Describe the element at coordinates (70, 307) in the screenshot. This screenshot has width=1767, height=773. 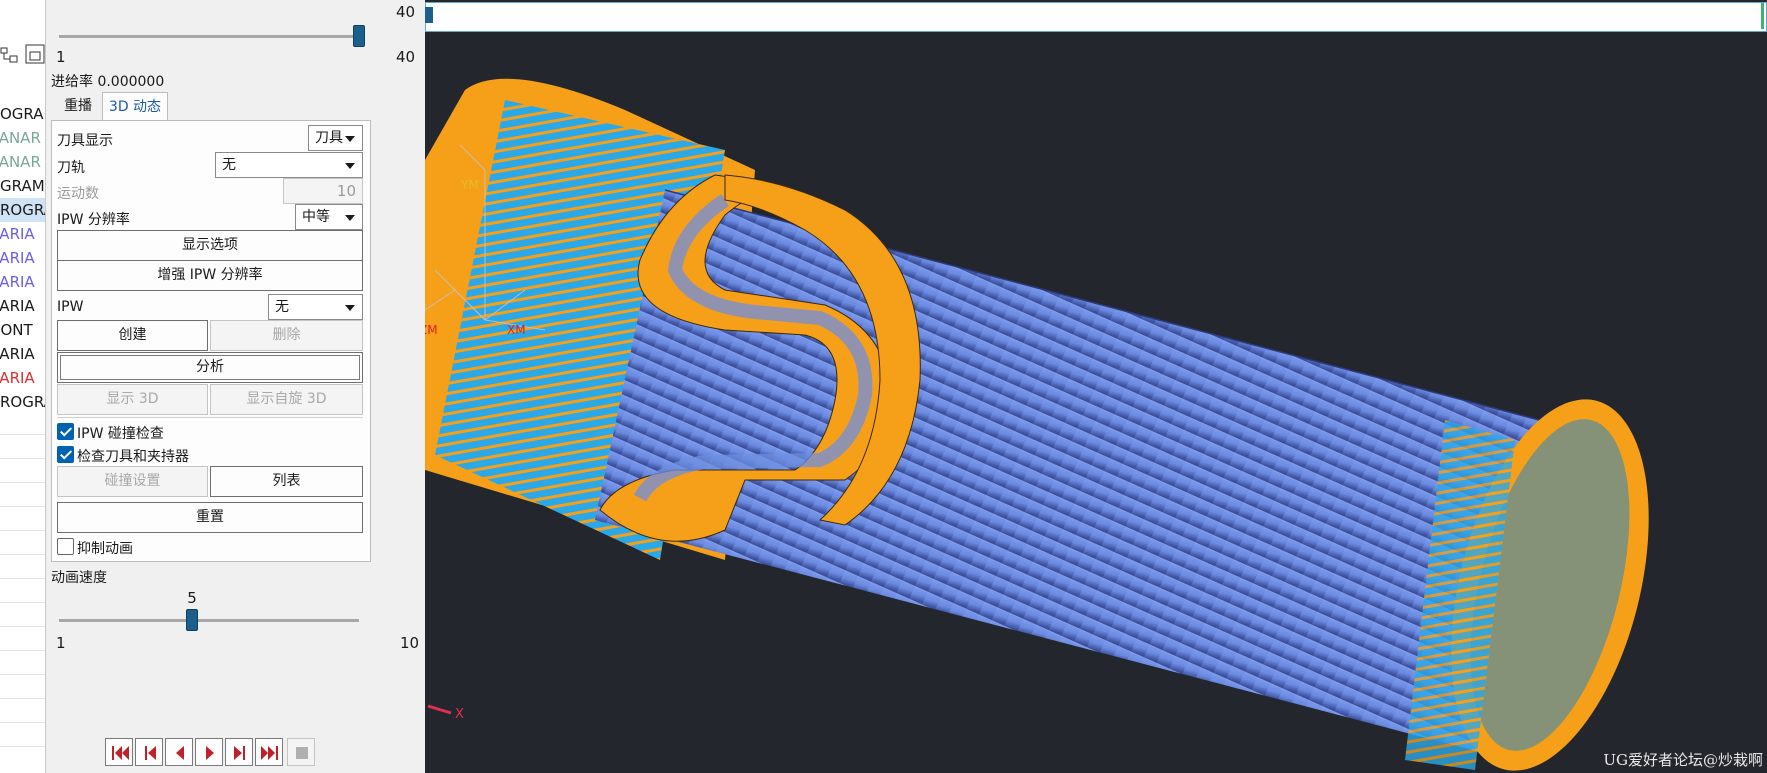
I see `ipw-label: IPW` at that location.